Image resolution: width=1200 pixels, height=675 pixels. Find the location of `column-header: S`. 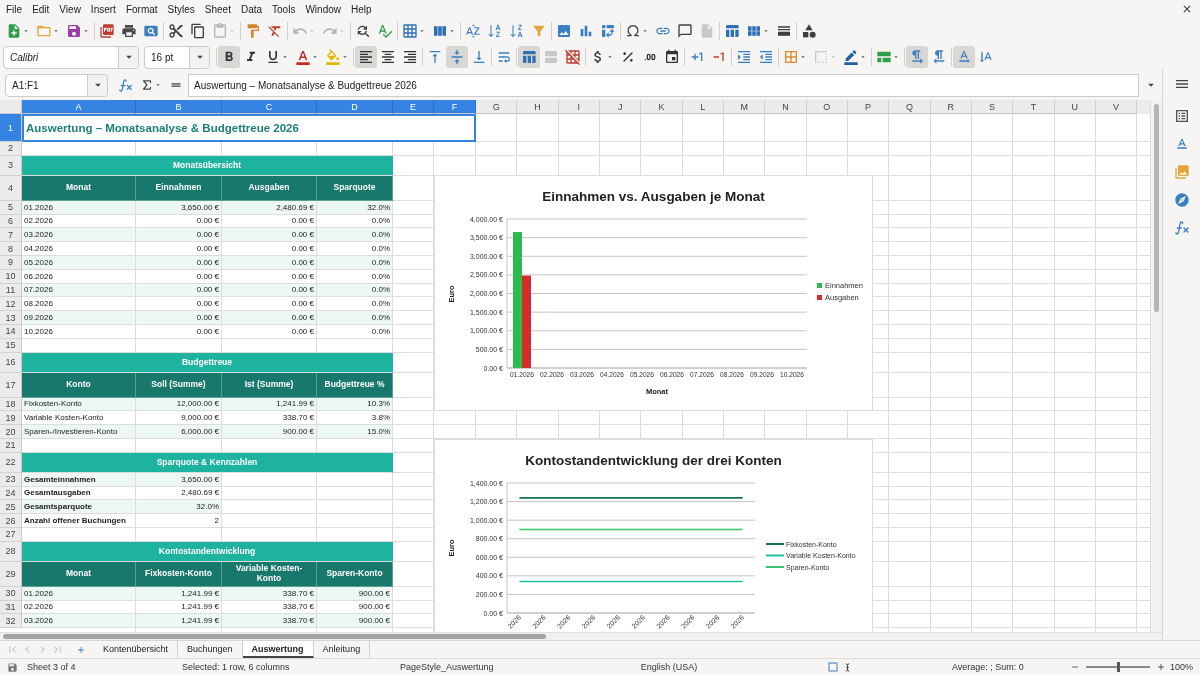

column-header: S is located at coordinates (992, 107).